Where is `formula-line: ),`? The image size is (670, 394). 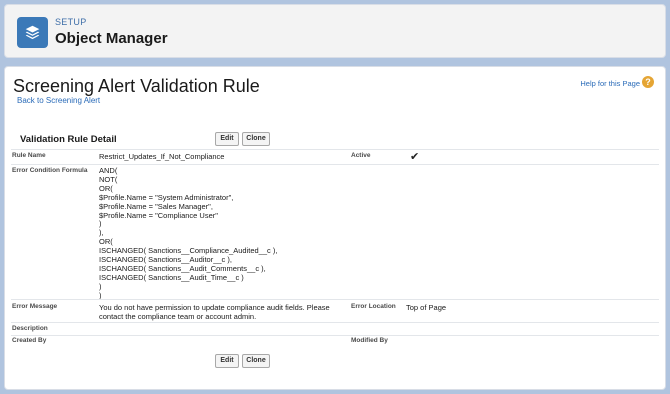 formula-line: ), is located at coordinates (101, 233).